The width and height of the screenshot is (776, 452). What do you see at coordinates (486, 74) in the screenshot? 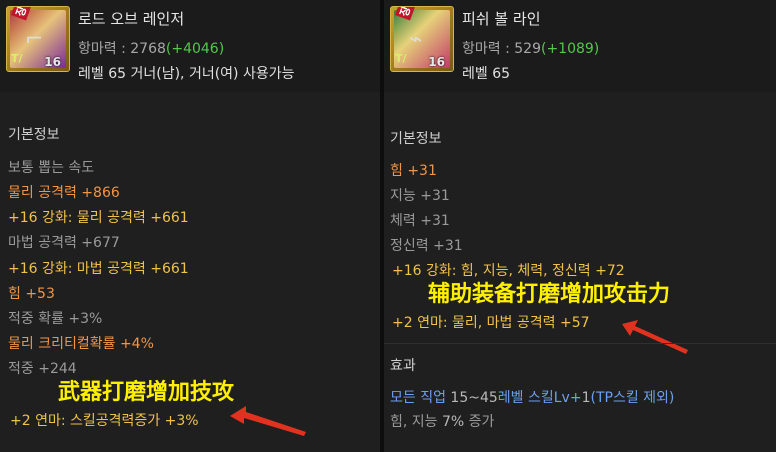
I see `requirement: 레벨 65` at bounding box center [486, 74].